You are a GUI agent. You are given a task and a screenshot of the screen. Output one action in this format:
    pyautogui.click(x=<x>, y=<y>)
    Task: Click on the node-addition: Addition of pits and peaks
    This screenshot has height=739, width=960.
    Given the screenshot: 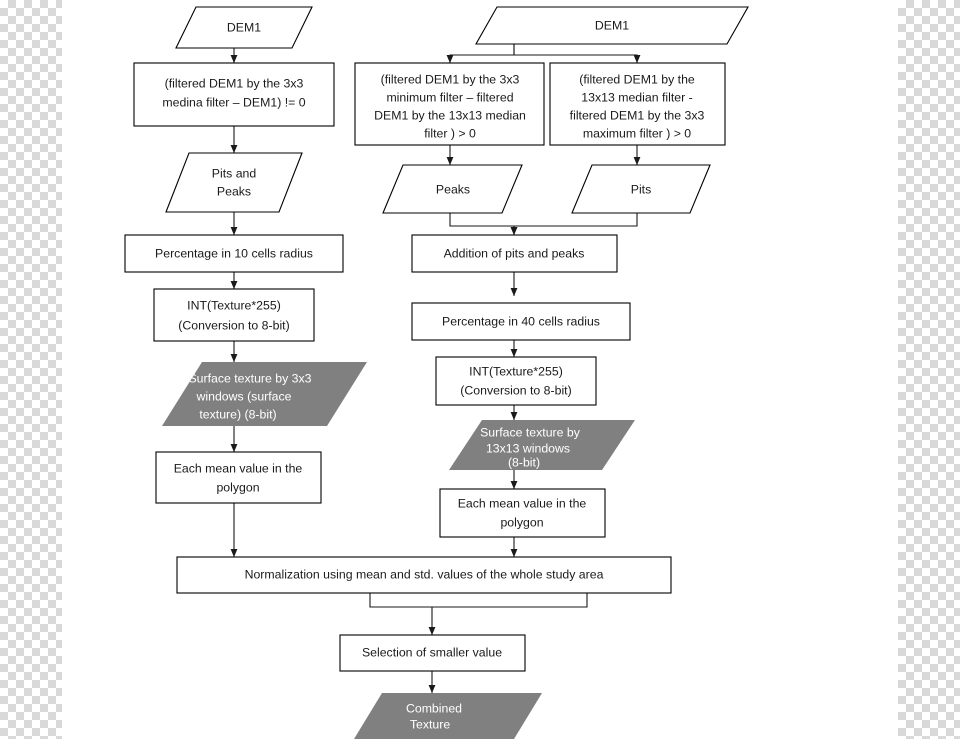 What is the action you would take?
    pyautogui.click(x=514, y=253)
    